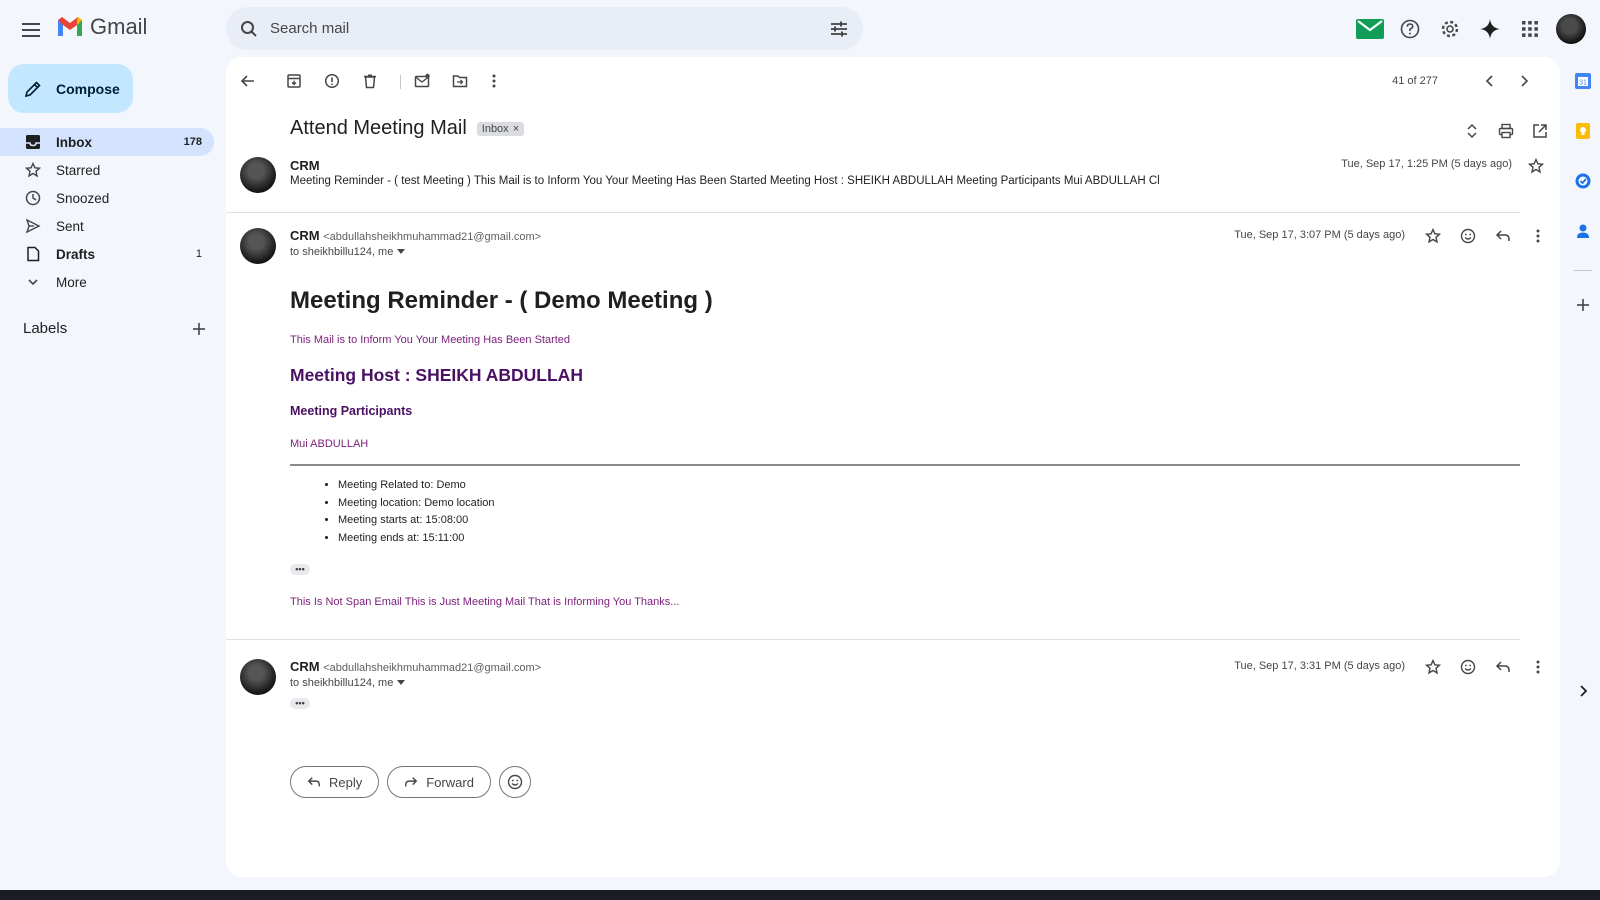 This screenshot has width=1600, height=900. I want to click on gmail-m-icon, so click(70, 26).